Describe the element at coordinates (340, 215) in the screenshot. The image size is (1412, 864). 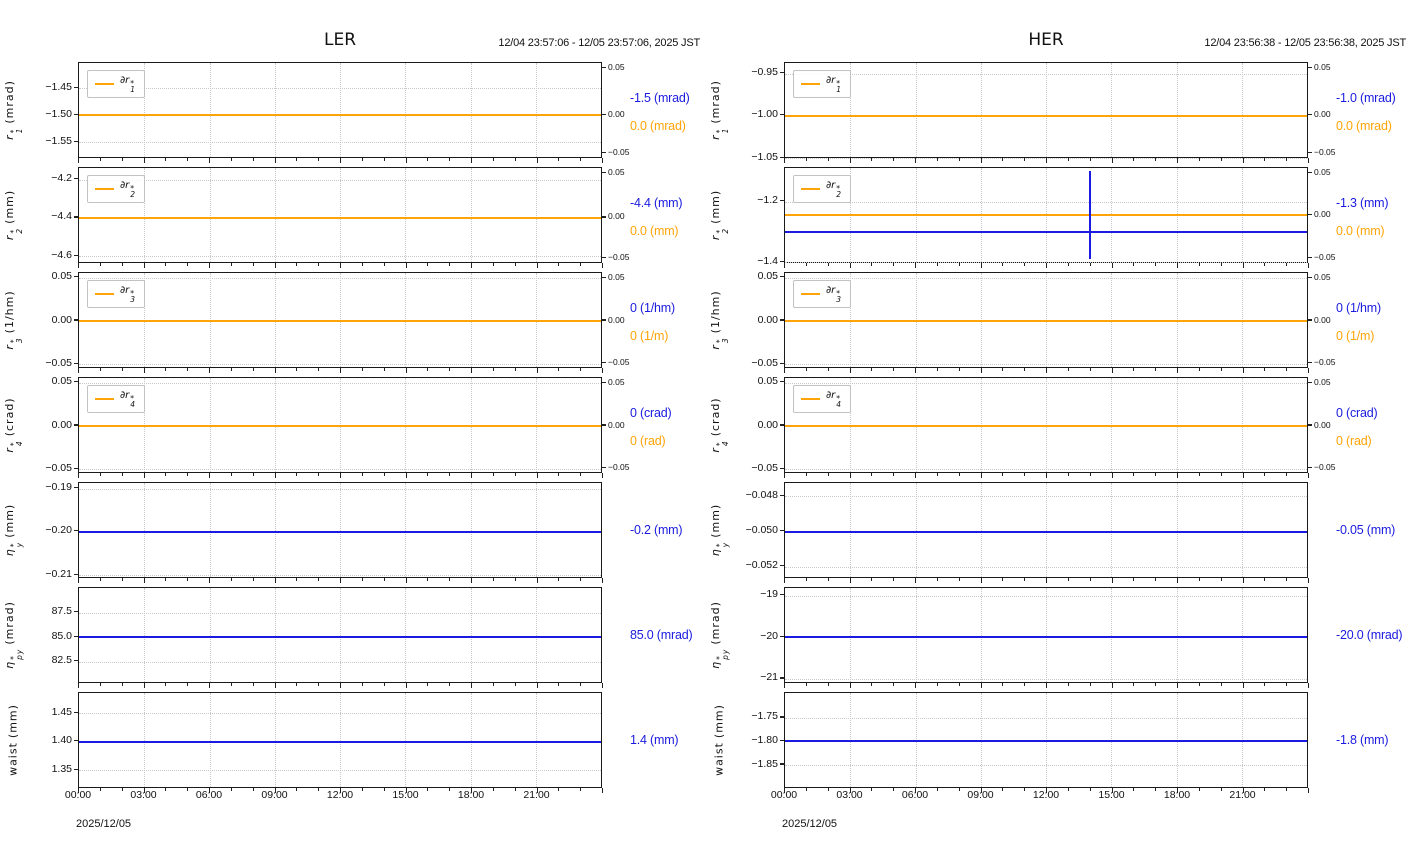
I see `plot-area: ∂r * 2` at that location.